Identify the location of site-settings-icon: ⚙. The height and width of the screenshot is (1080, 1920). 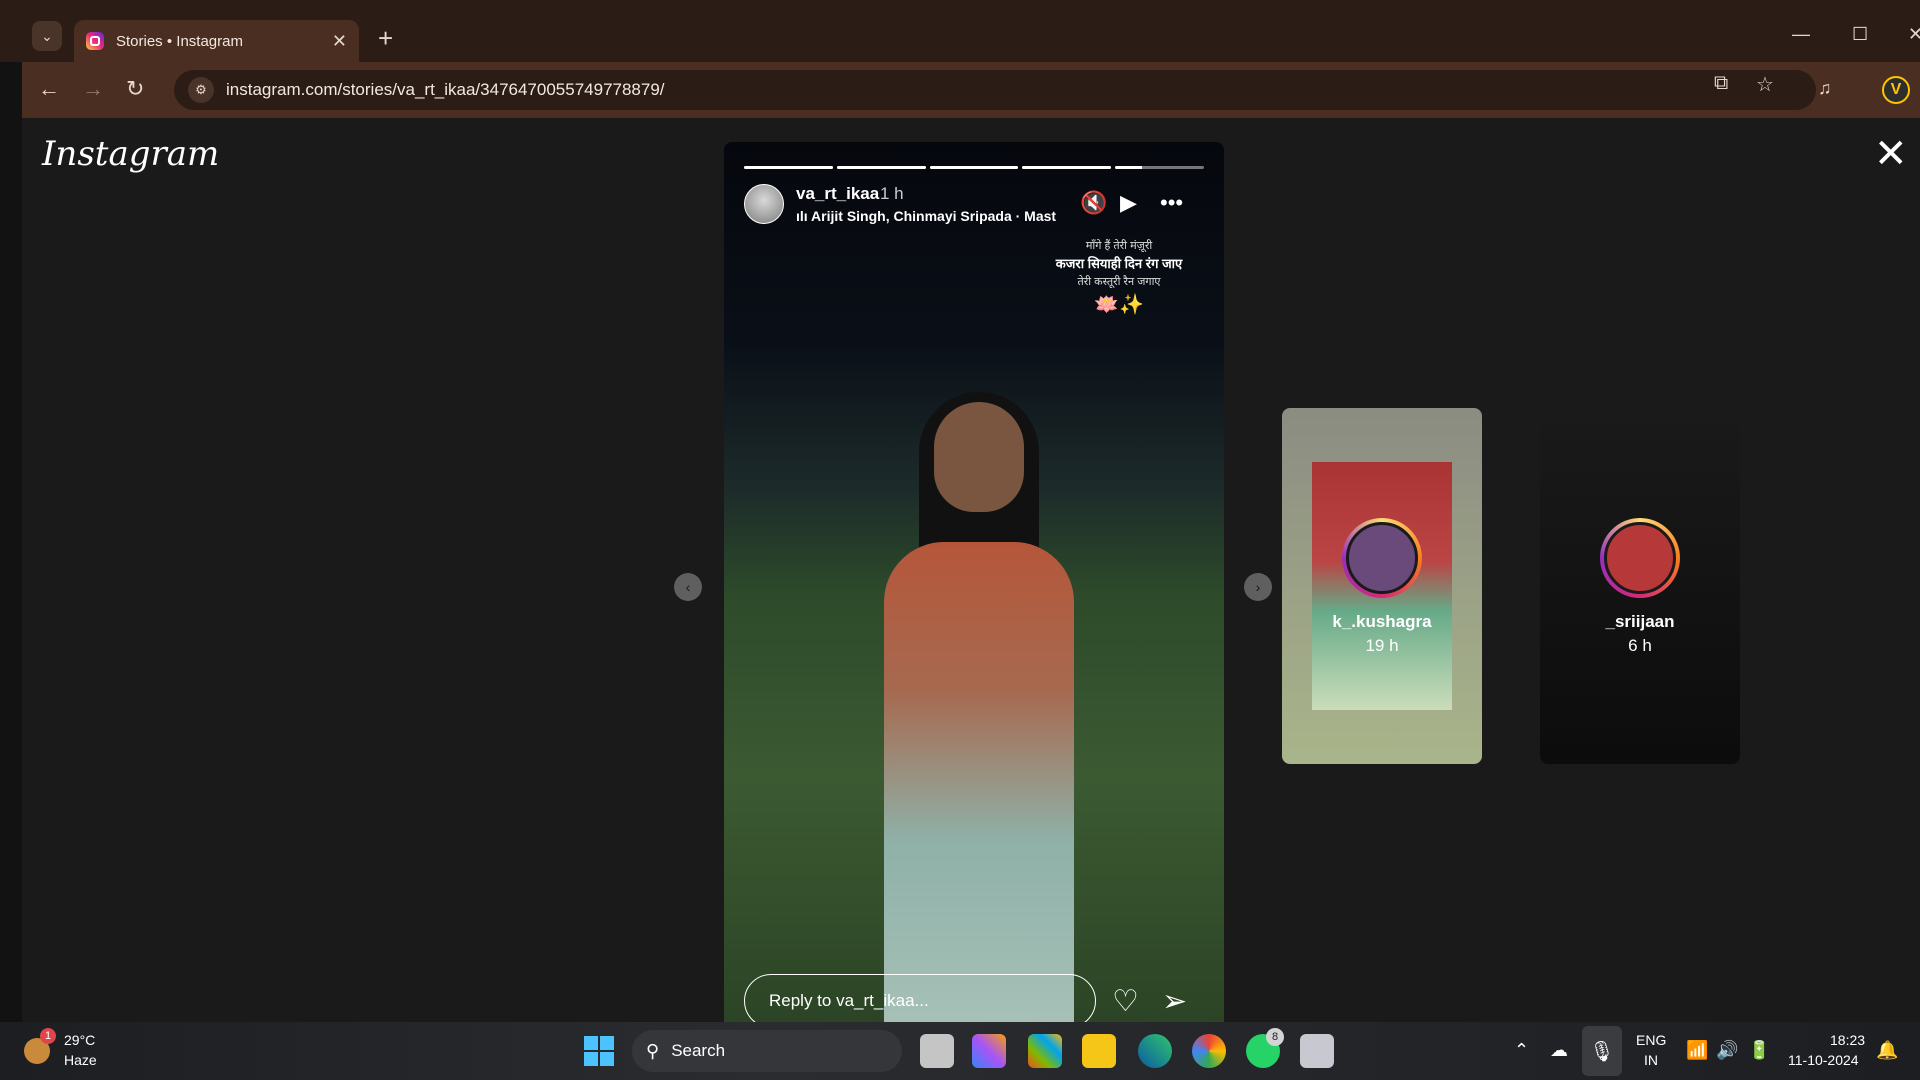
(201, 90).